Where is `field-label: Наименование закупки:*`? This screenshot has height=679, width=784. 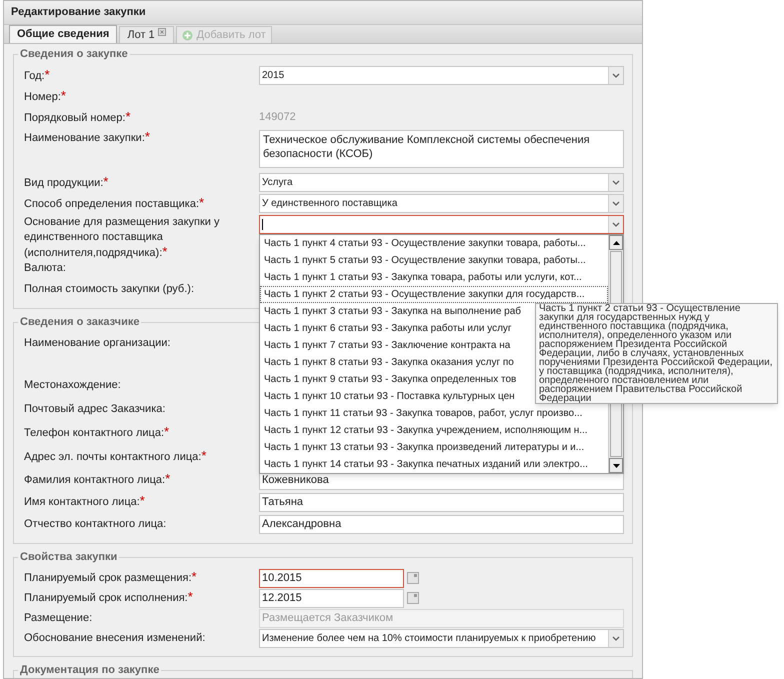 field-label: Наименование закупки:* is located at coordinates (87, 138).